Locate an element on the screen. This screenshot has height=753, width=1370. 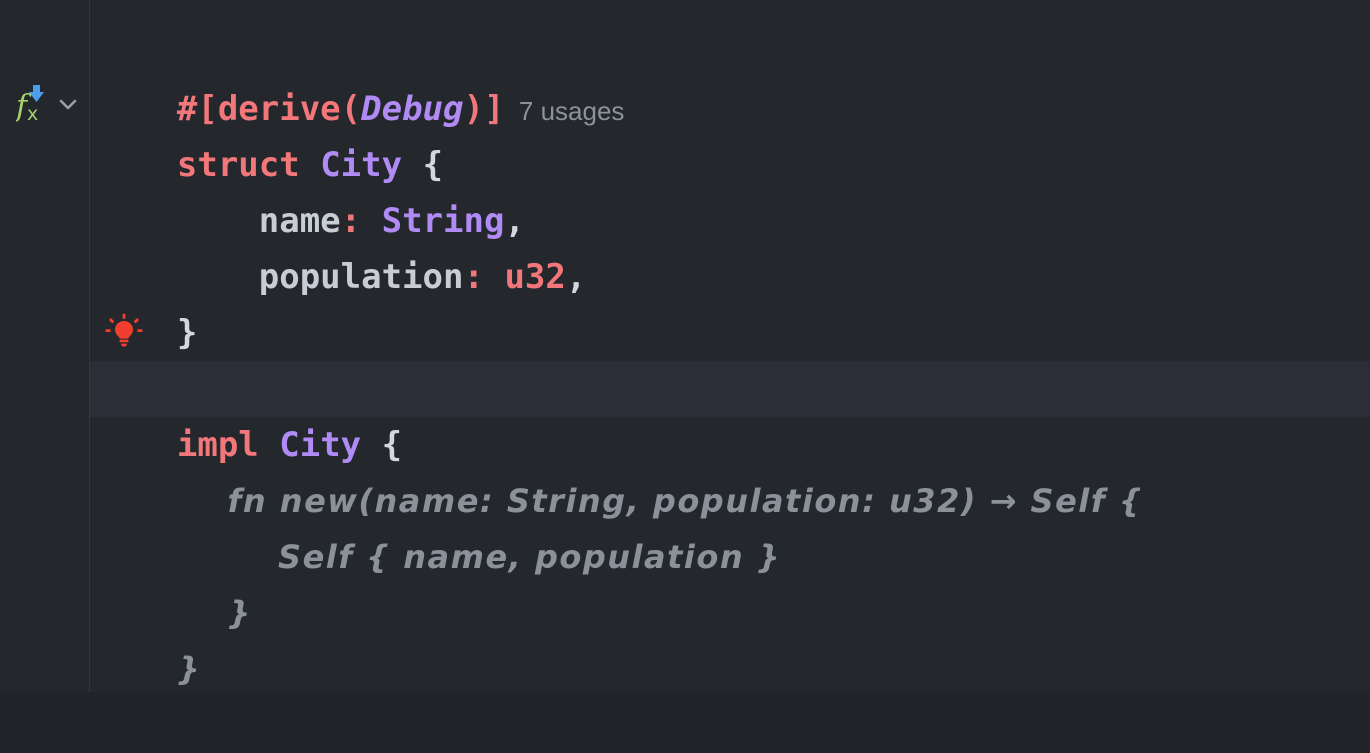
code-line-2: struct City { is located at coordinates (685, 133).